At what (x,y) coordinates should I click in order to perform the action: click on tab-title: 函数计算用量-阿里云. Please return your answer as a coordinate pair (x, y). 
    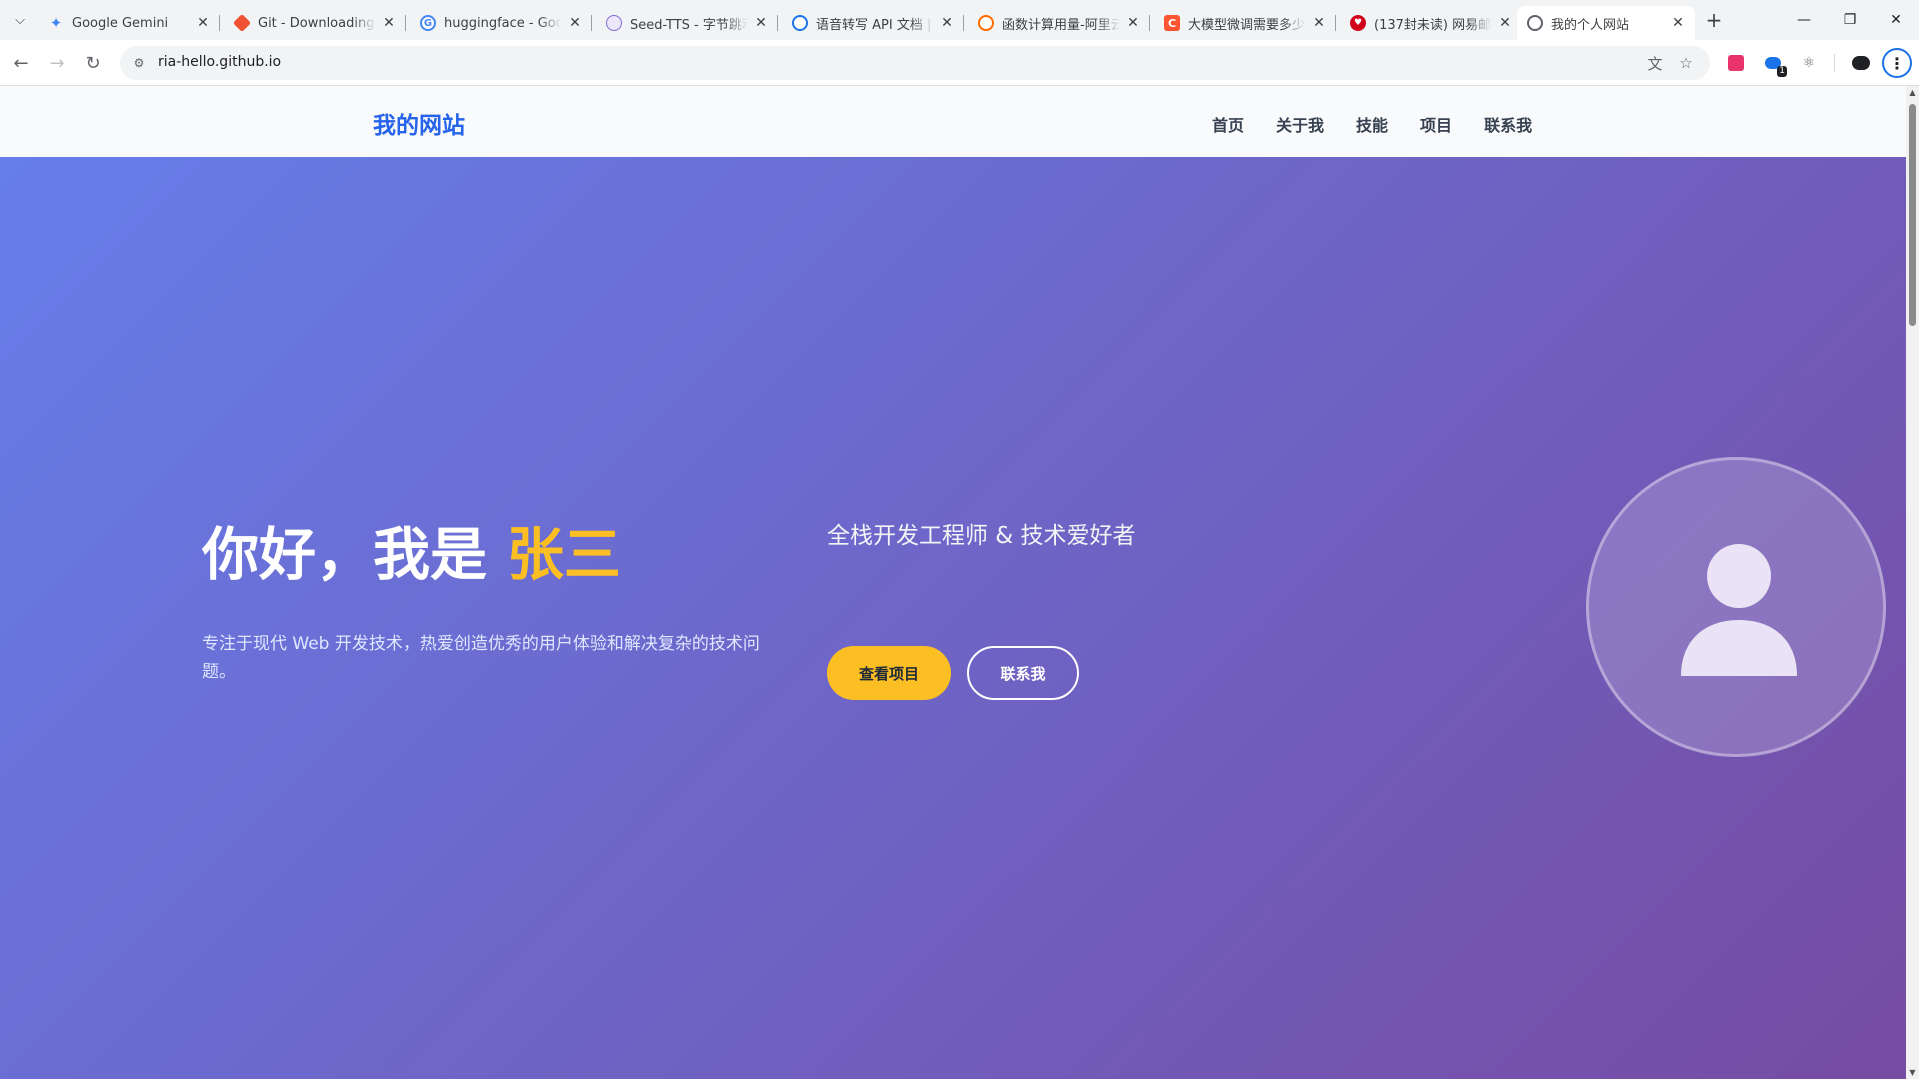
    Looking at the image, I should click on (1061, 25).